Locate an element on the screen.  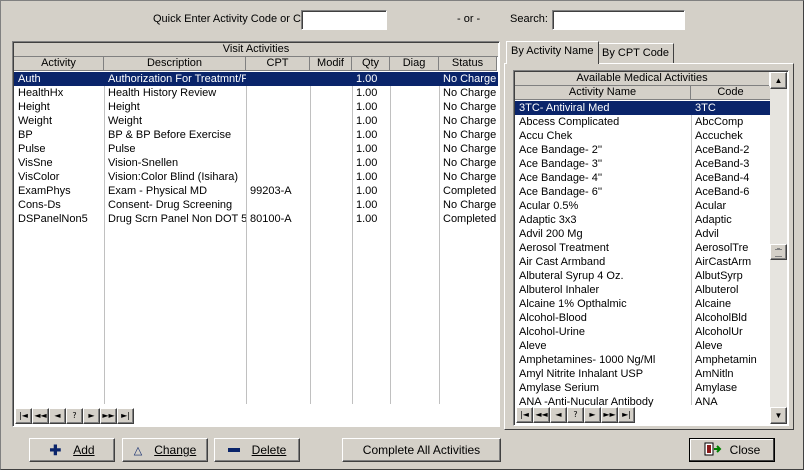
table-row: Pulse Pulse 1.00 No Charge is located at coordinates (256, 149).